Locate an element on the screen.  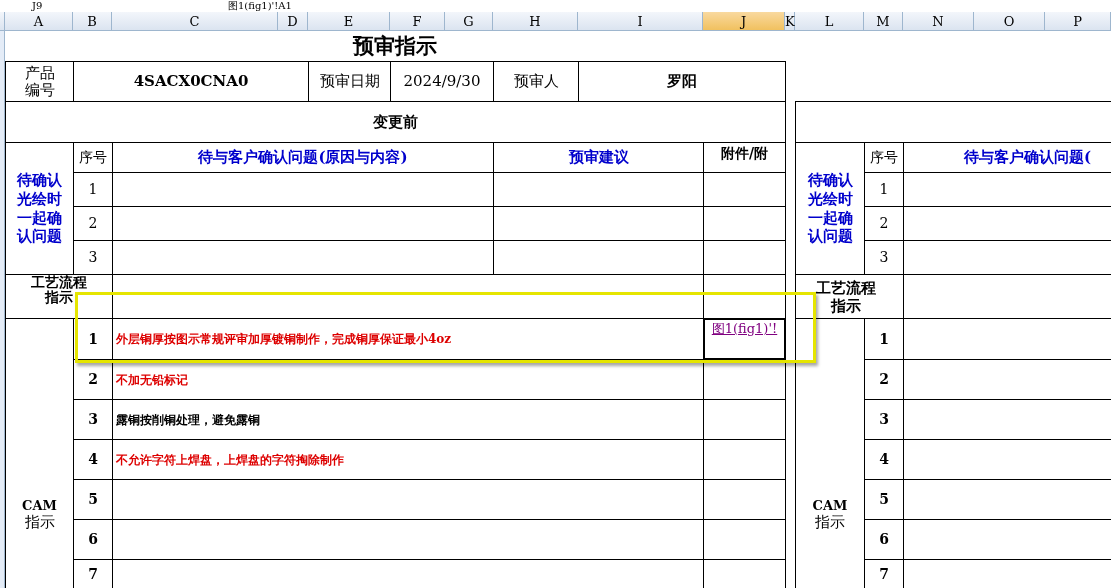
column-header: B is located at coordinates (92, 21).